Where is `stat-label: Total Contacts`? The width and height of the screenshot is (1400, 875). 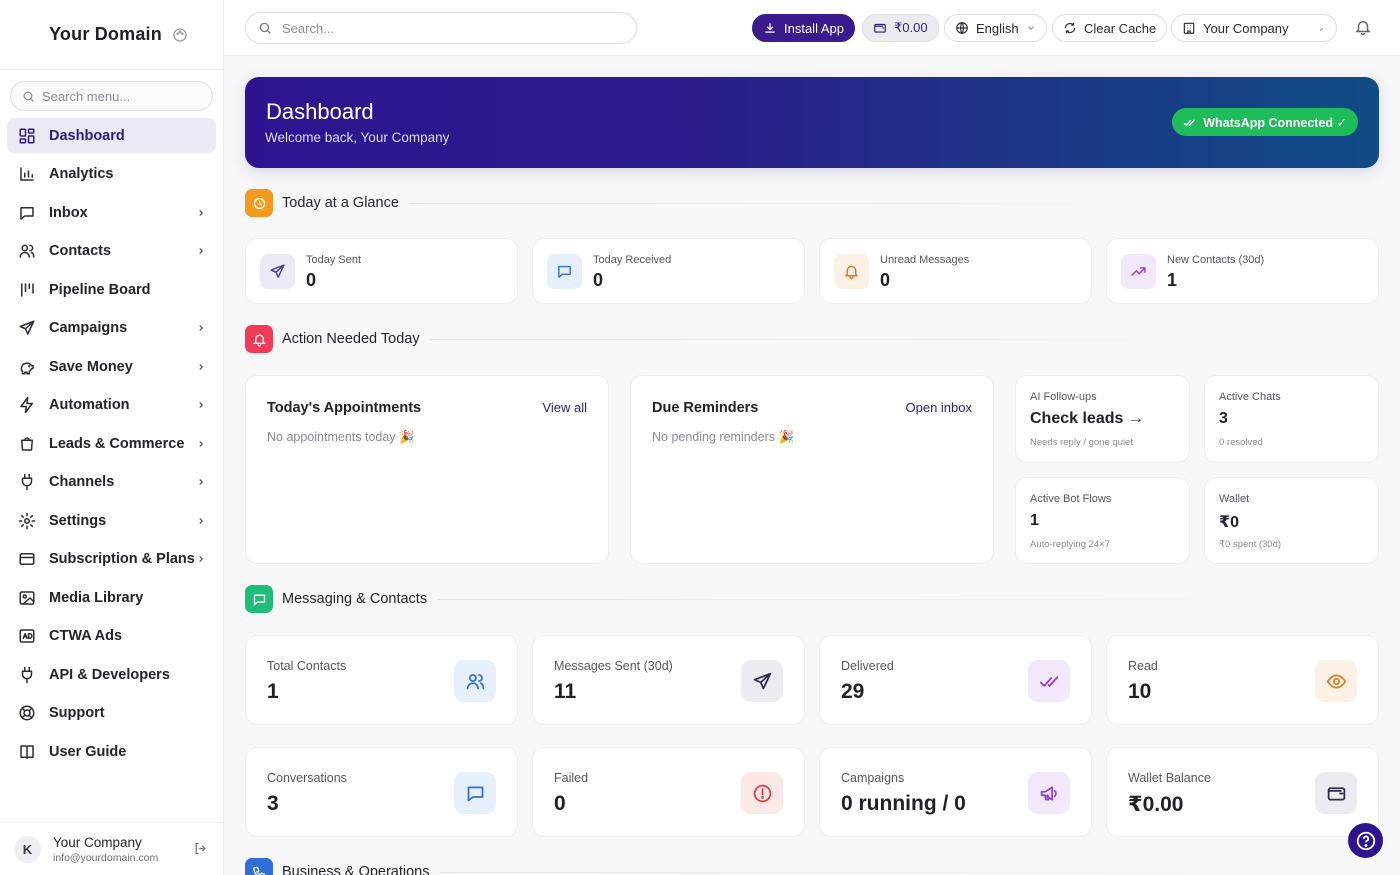
stat-label: Total Contacts is located at coordinates (307, 666).